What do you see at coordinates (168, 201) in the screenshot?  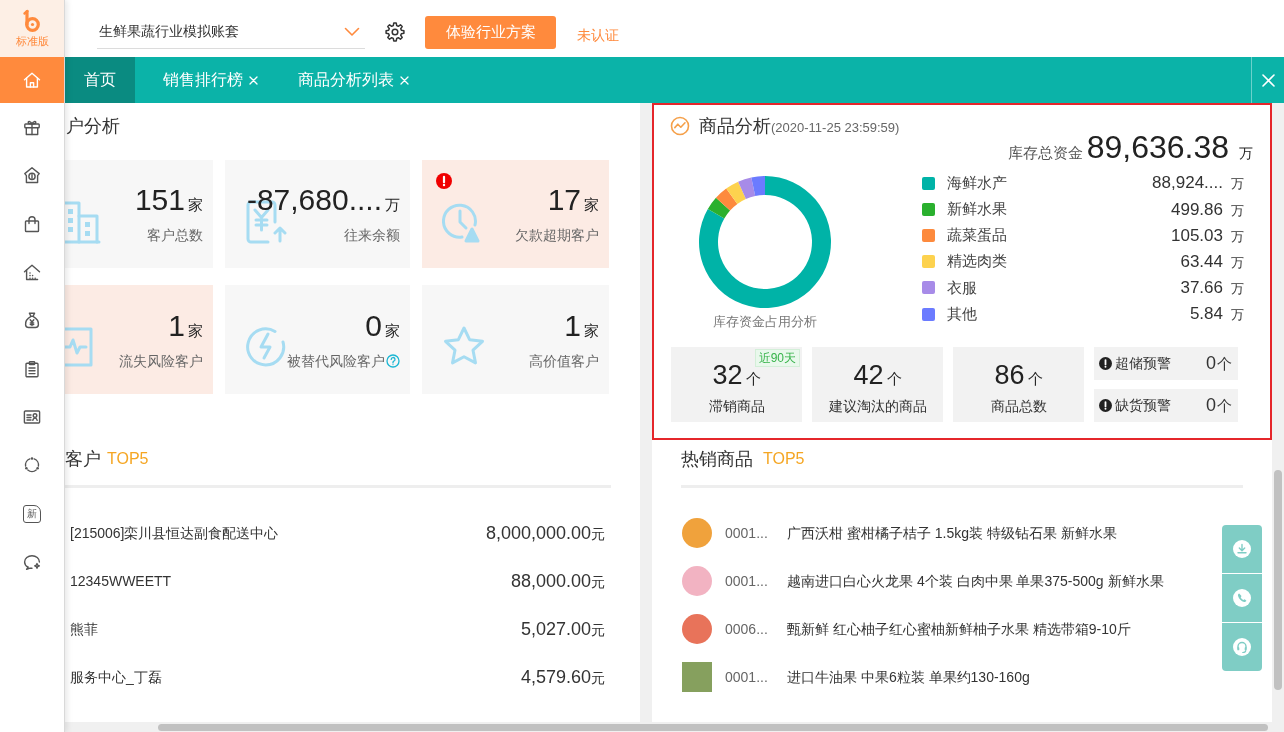 I see `stat-value: 151 家` at bounding box center [168, 201].